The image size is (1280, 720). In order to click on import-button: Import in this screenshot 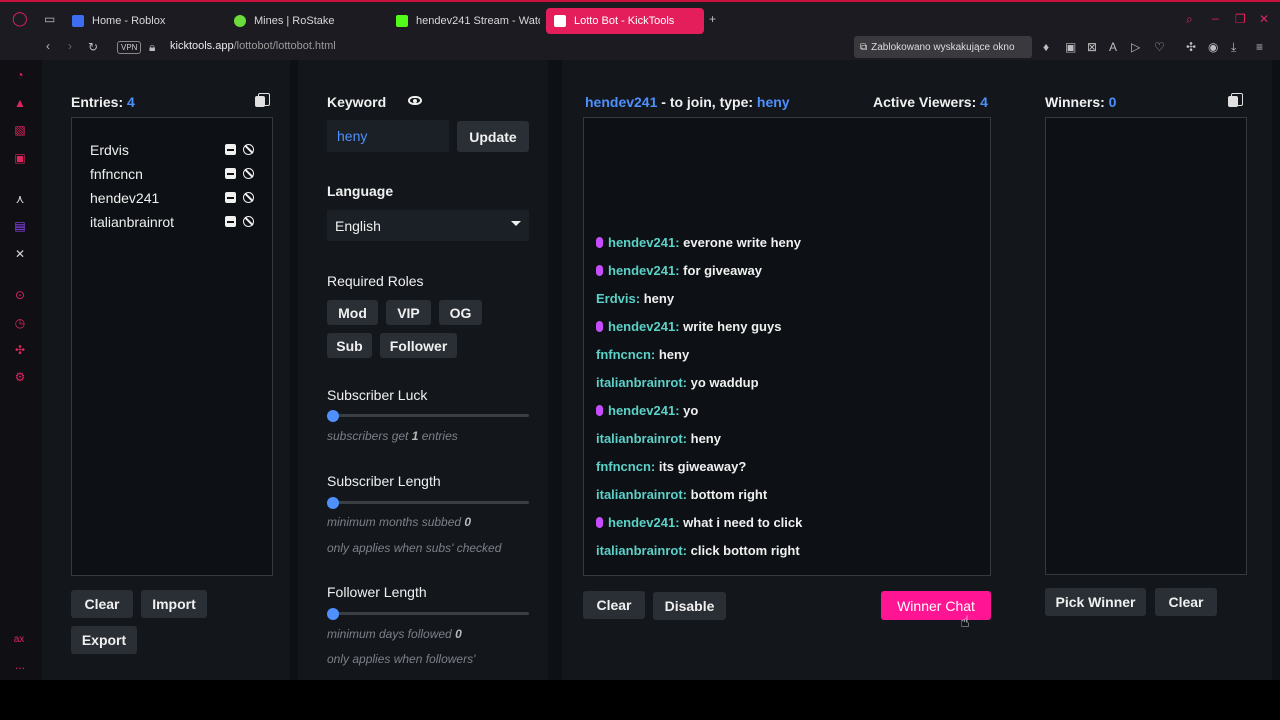, I will do `click(174, 604)`.